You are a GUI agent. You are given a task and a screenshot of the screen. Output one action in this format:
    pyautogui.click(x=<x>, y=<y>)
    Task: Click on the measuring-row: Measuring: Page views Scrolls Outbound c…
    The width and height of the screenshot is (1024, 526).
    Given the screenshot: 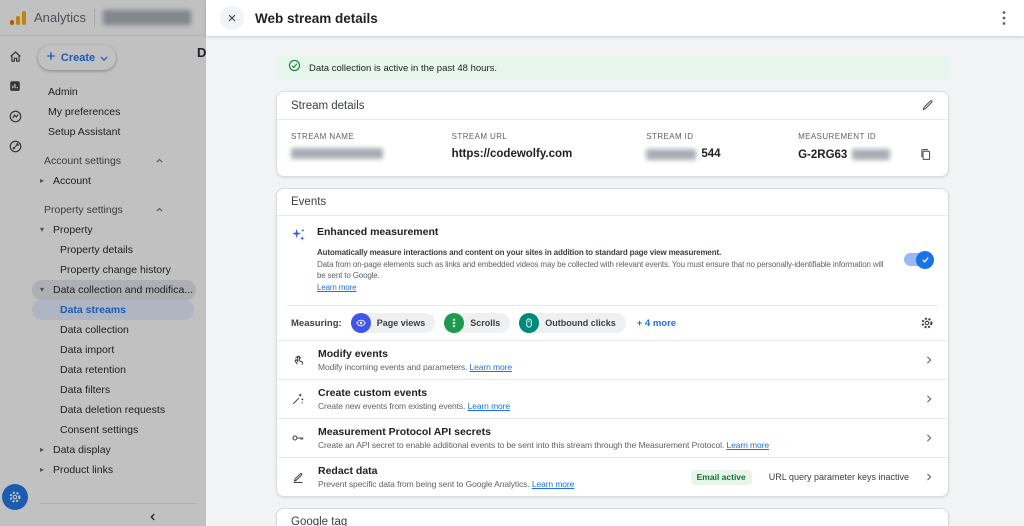 What is the action you would take?
    pyautogui.click(x=612, y=323)
    